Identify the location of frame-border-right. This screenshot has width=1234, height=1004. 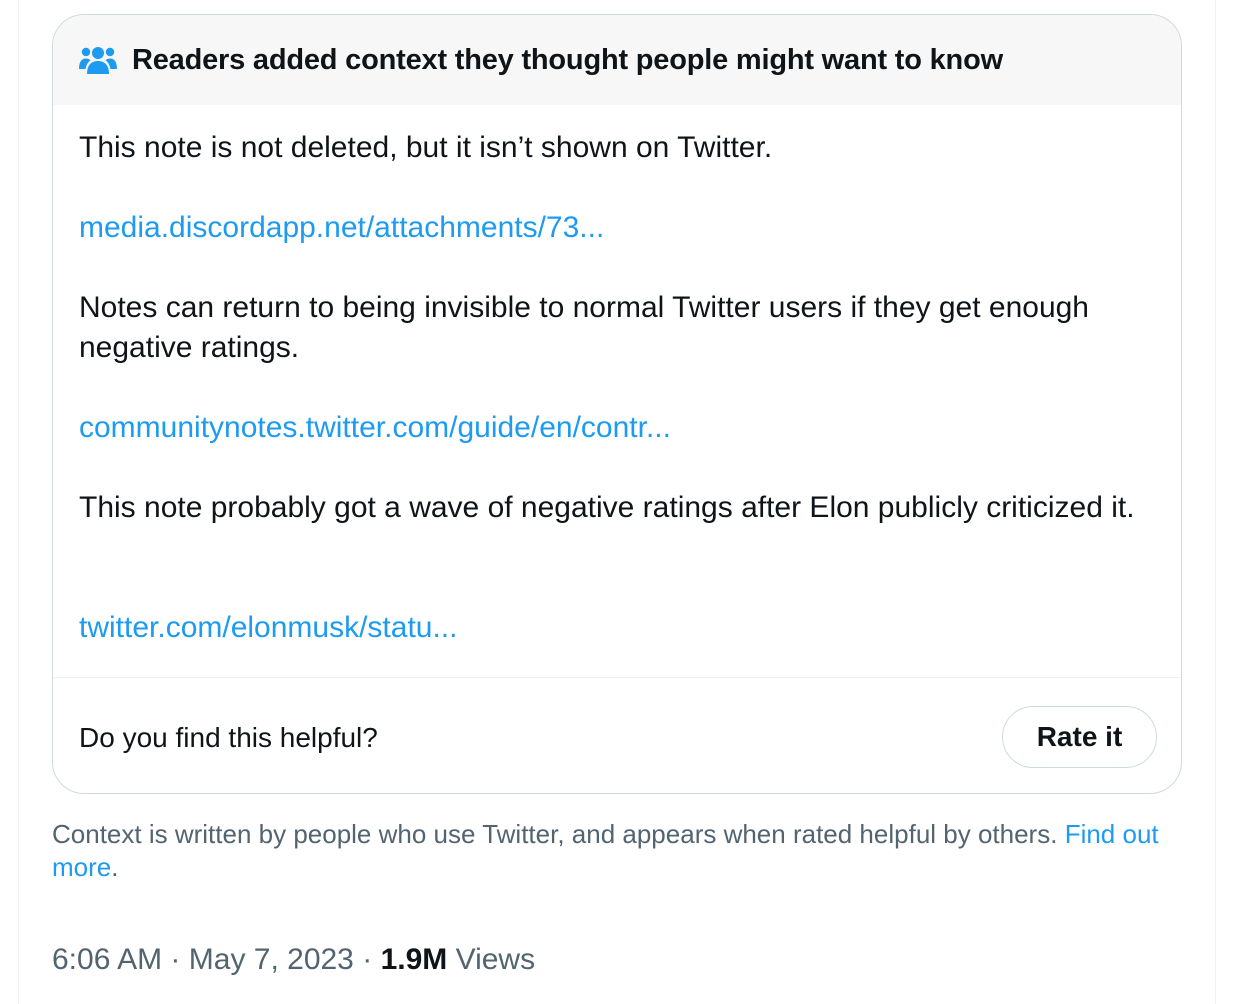
(1215, 502).